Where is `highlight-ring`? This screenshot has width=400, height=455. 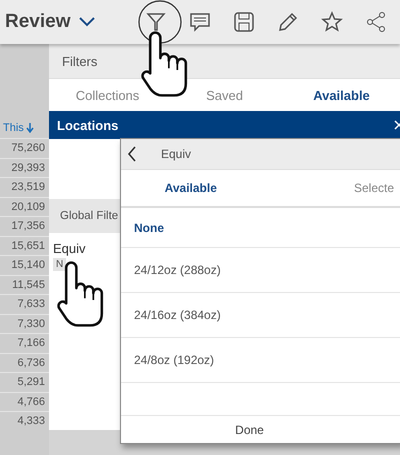
highlight-ring is located at coordinates (160, 22).